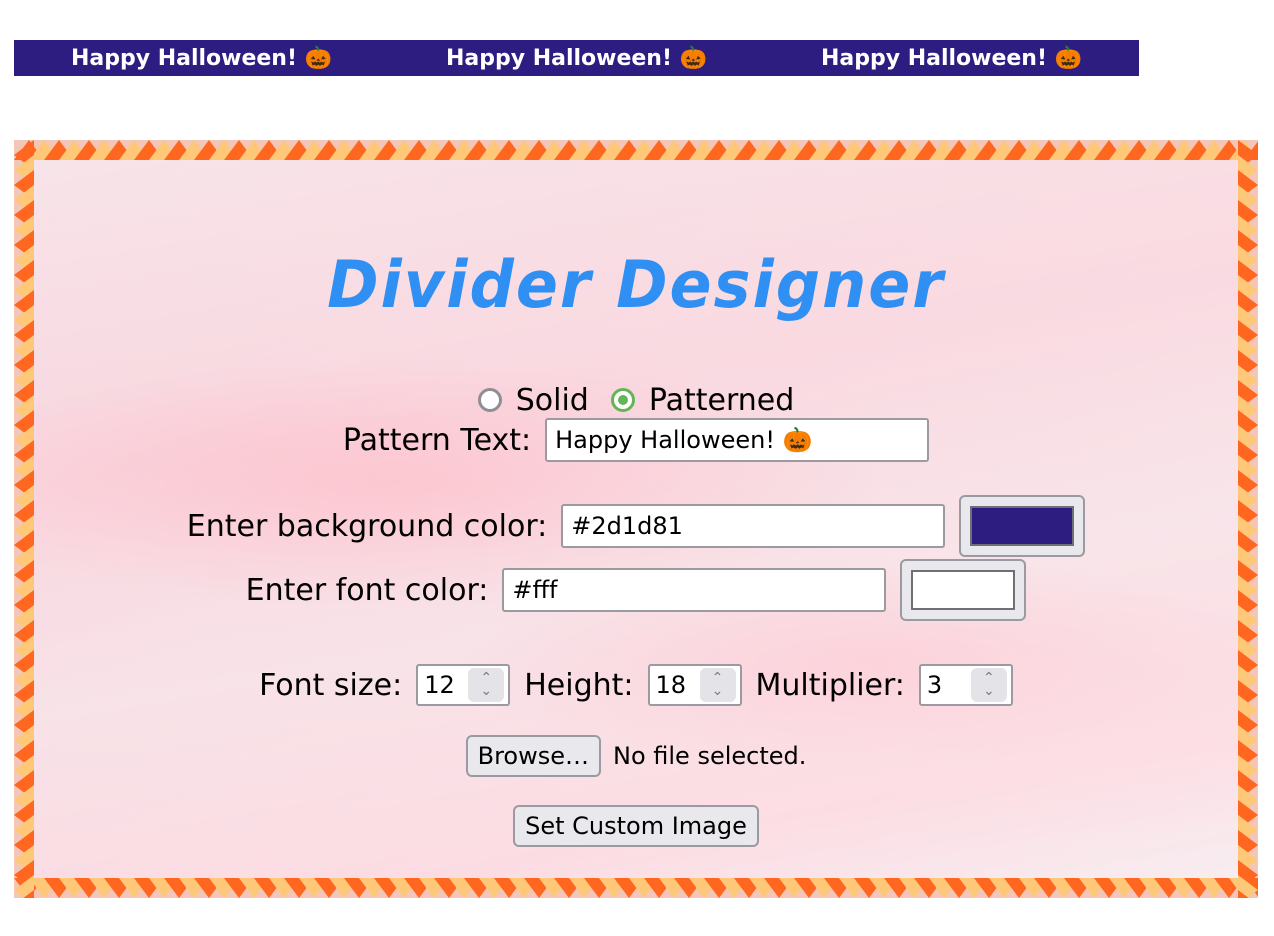 Image resolution: width=1274 pixels, height=936 pixels. What do you see at coordinates (627, 526) in the screenshot?
I see `background-color-value: #2d1d81` at bounding box center [627, 526].